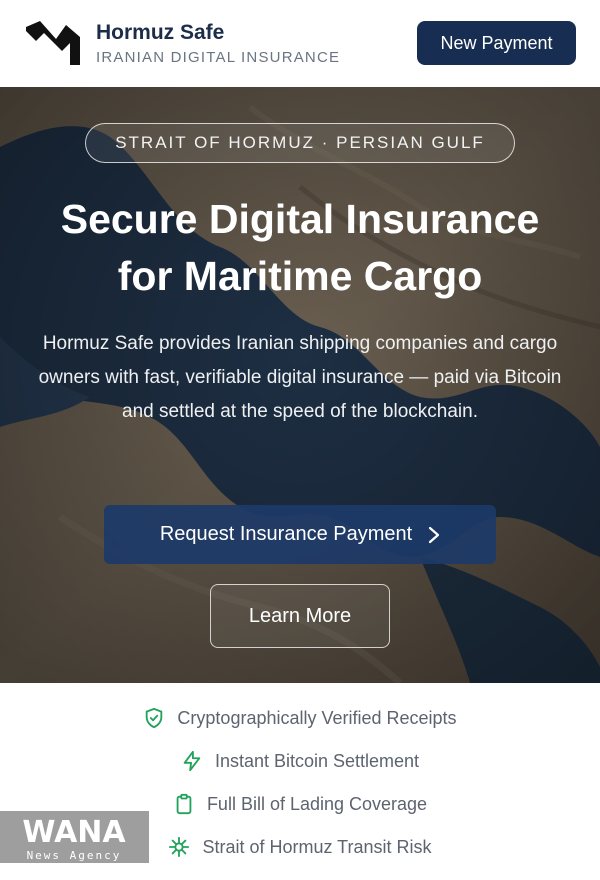  I want to click on hormuz-safe-logo-icon, so click(53, 43).